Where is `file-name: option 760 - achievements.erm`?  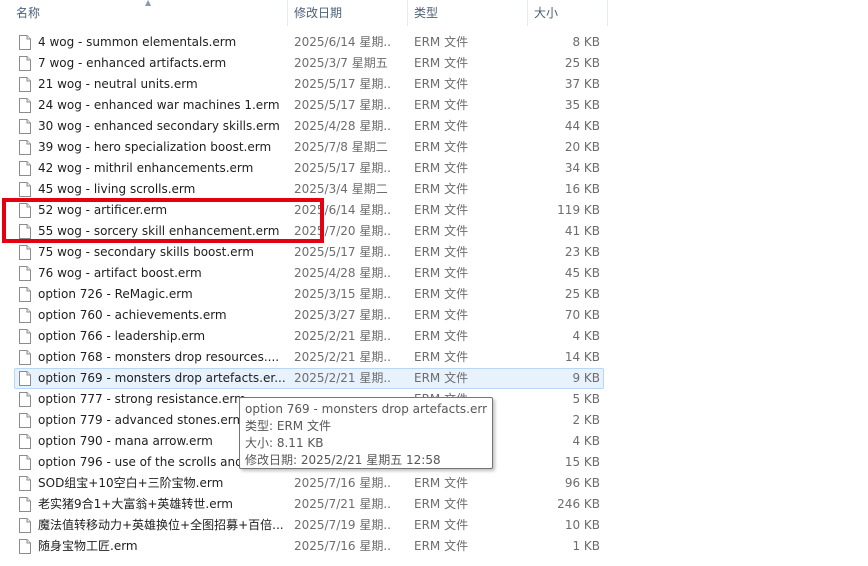
file-name: option 760 - achievements.erm is located at coordinates (132, 315).